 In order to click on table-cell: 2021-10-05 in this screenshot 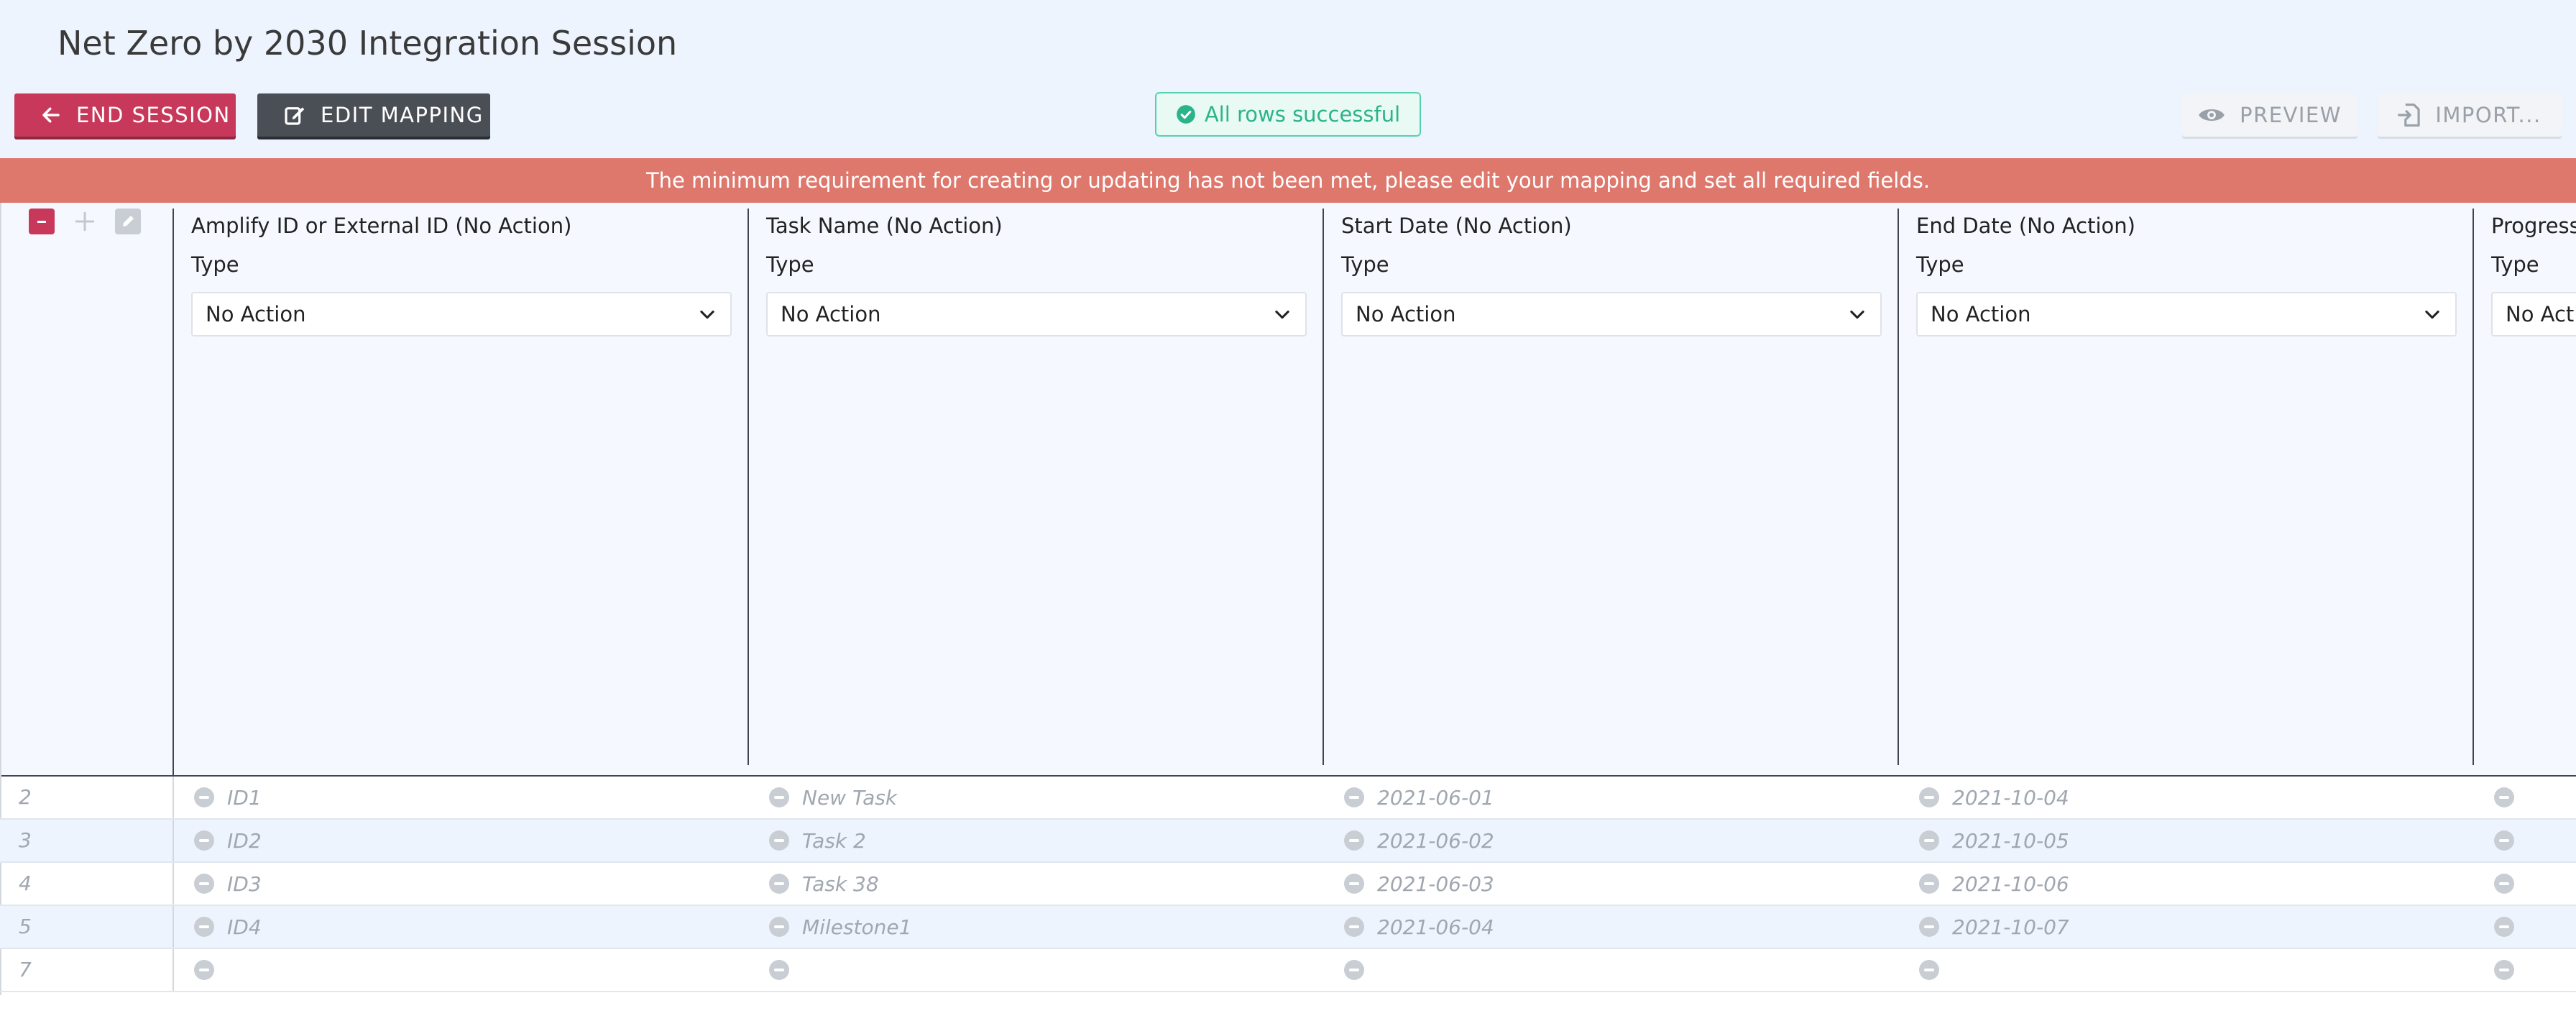, I will do `click(1994, 841)`.